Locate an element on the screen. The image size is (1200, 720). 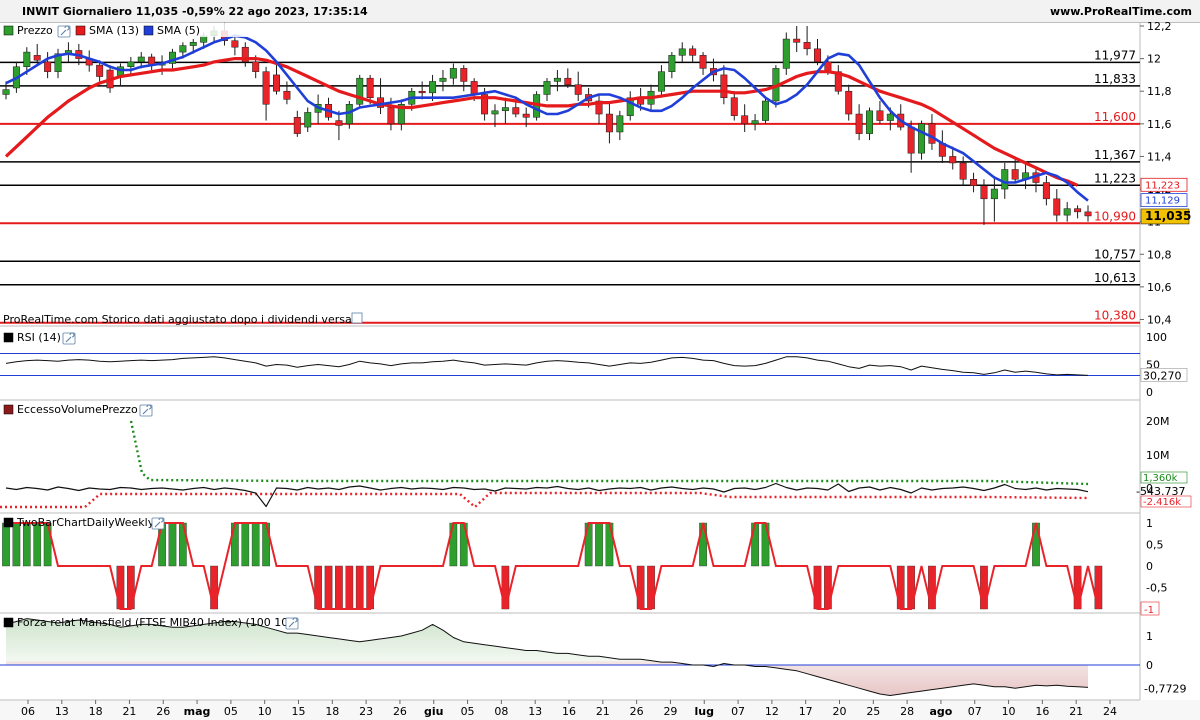
x-tick-label: 08 is located at coordinates (501, 711).